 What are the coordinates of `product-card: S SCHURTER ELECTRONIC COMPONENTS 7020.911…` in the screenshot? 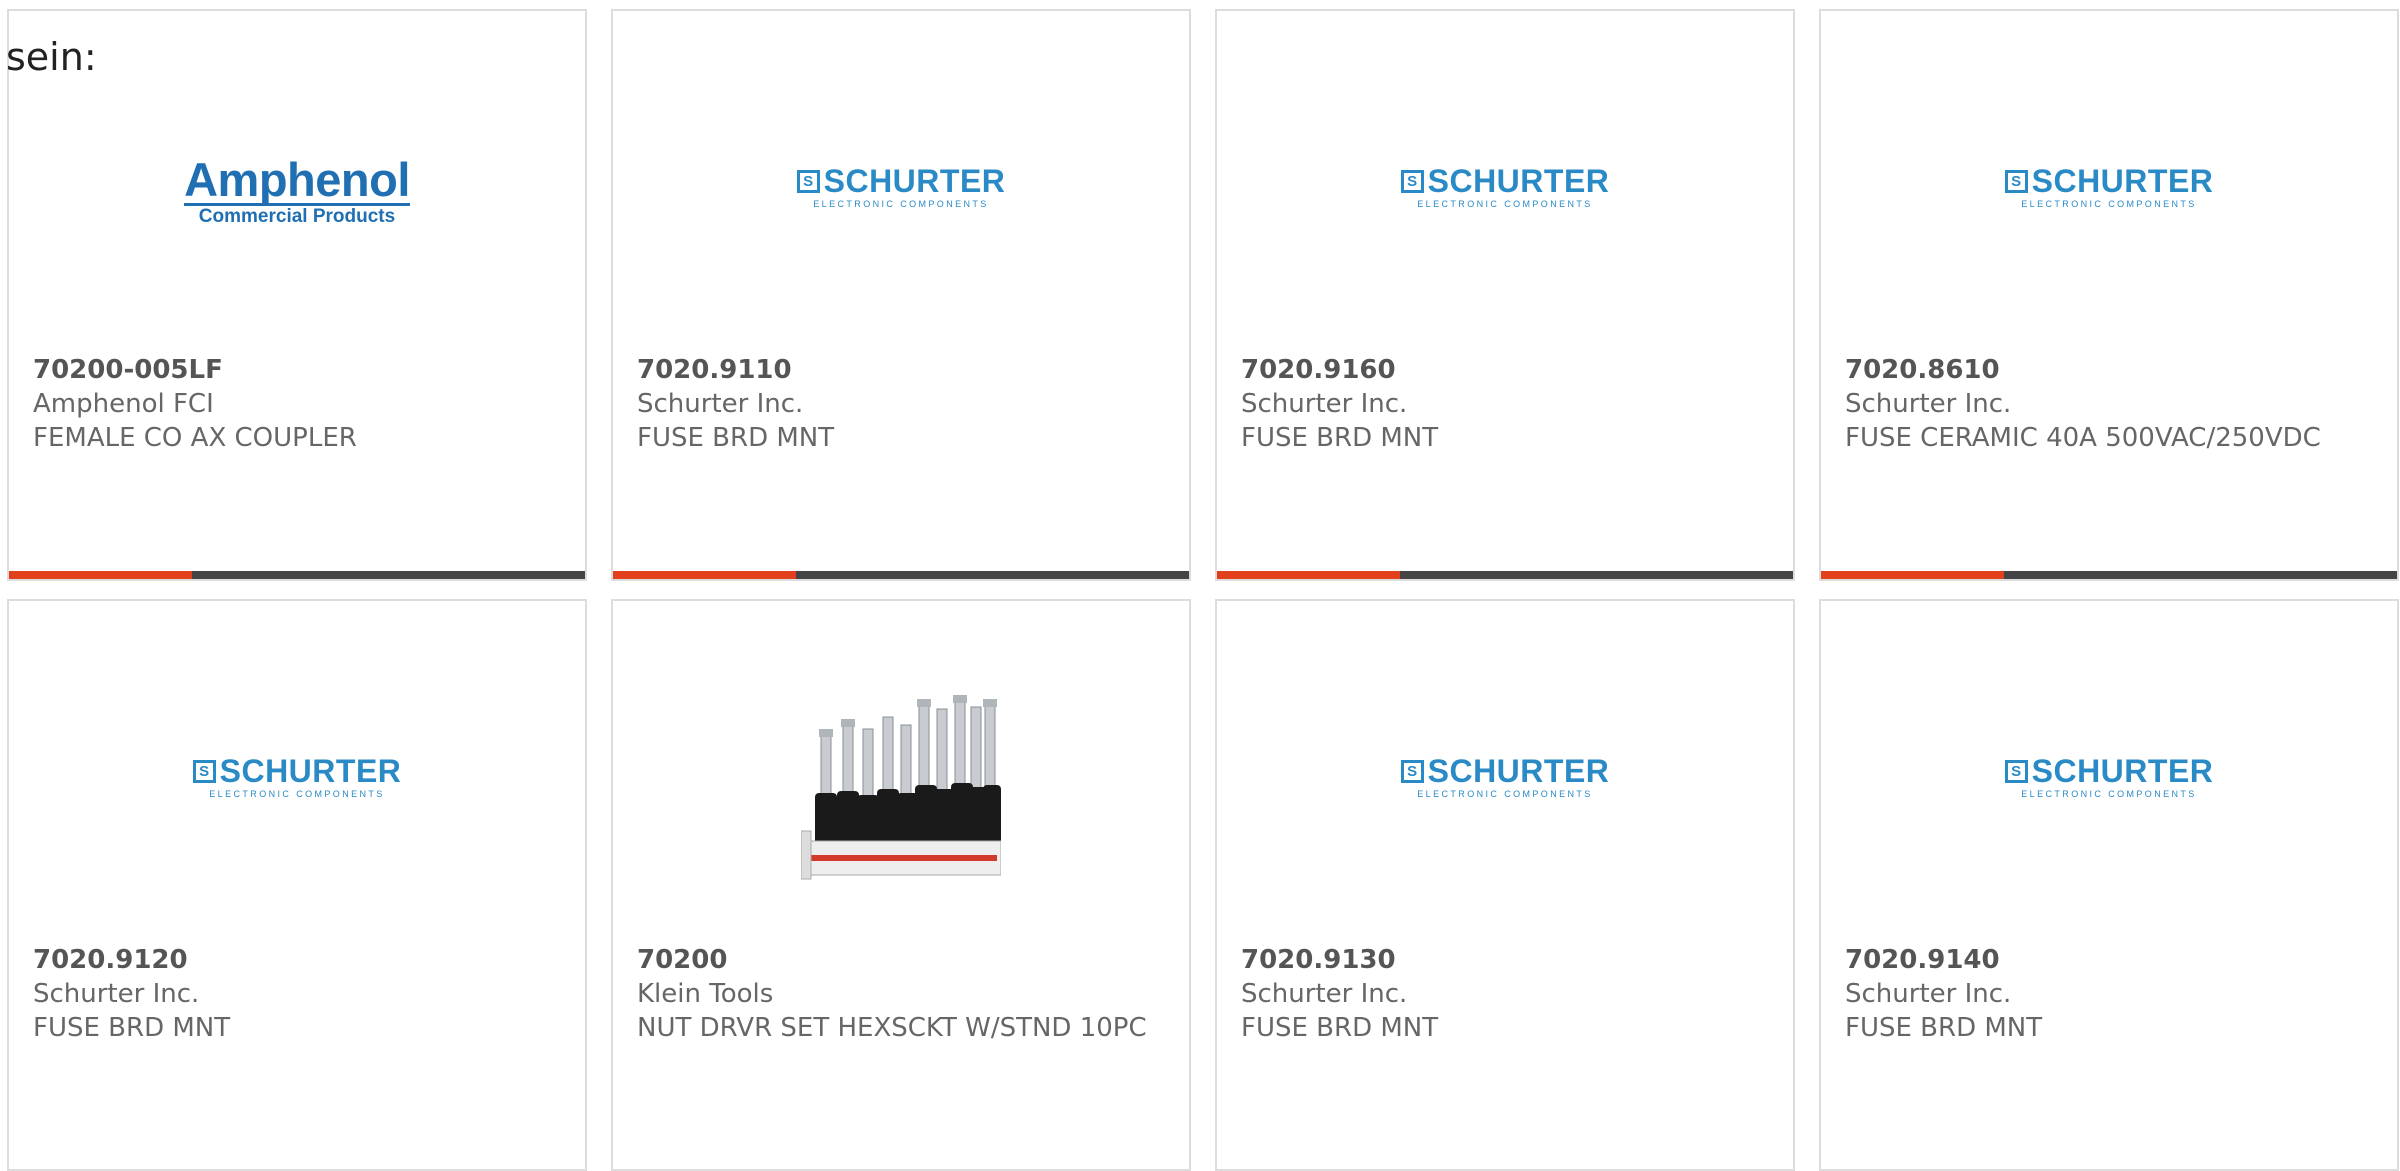 It's located at (901, 295).